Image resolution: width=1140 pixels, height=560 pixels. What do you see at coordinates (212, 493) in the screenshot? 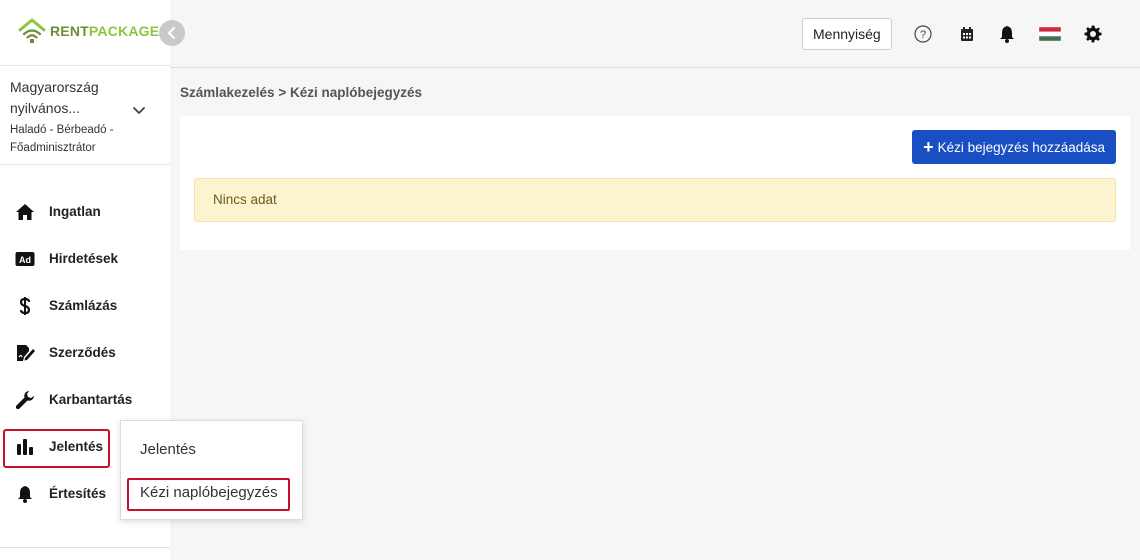
I see `submenu-item-kezi-naplobejegyzes: Kézi naplóbejegyzés` at bounding box center [212, 493].